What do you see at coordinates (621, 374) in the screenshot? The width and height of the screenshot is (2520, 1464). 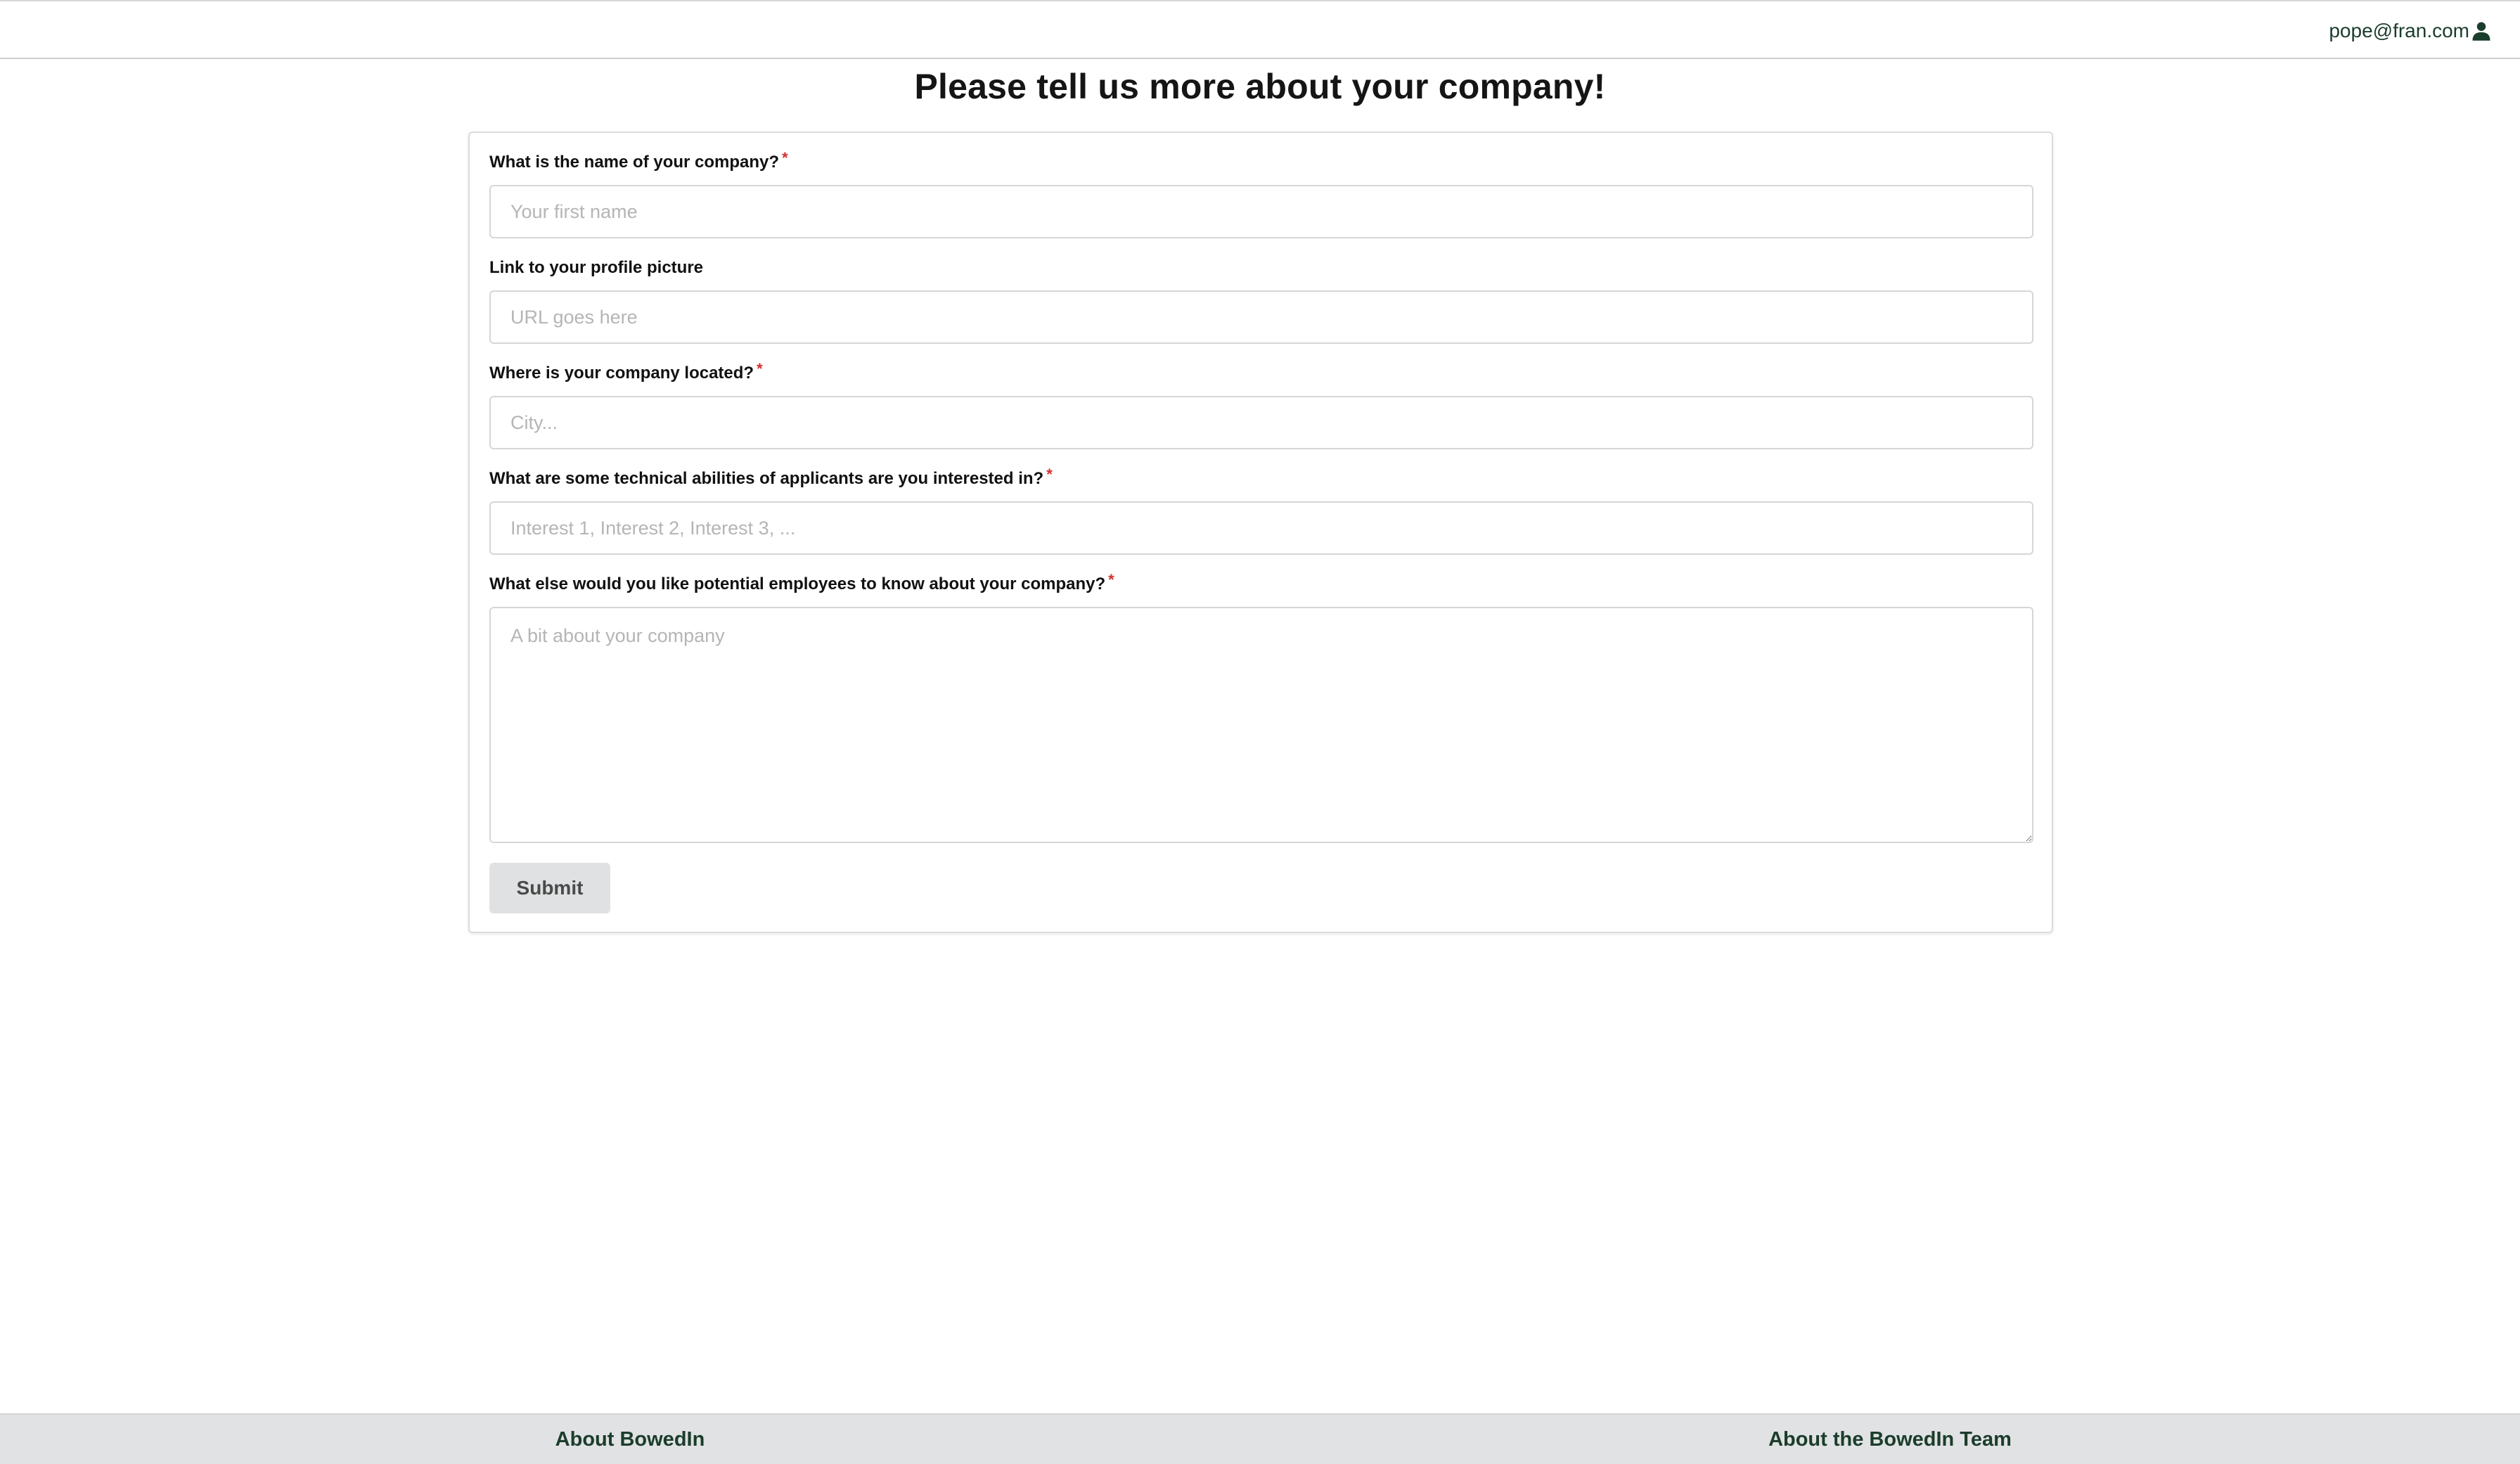 I see `location-label-text: Where is your company located?` at bounding box center [621, 374].